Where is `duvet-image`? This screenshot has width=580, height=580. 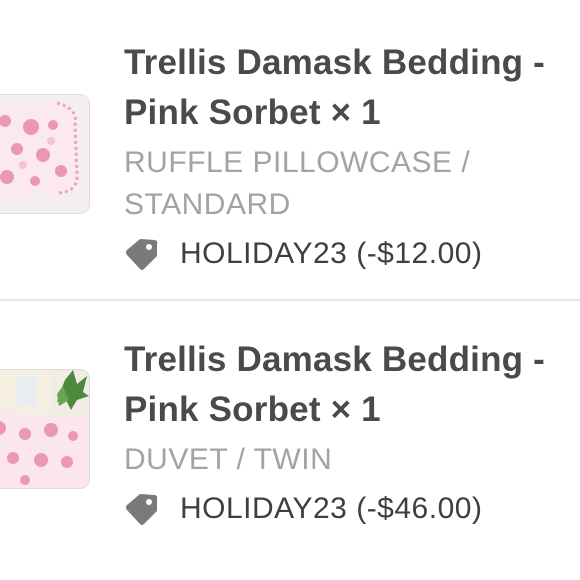
duvet-image is located at coordinates (44, 429).